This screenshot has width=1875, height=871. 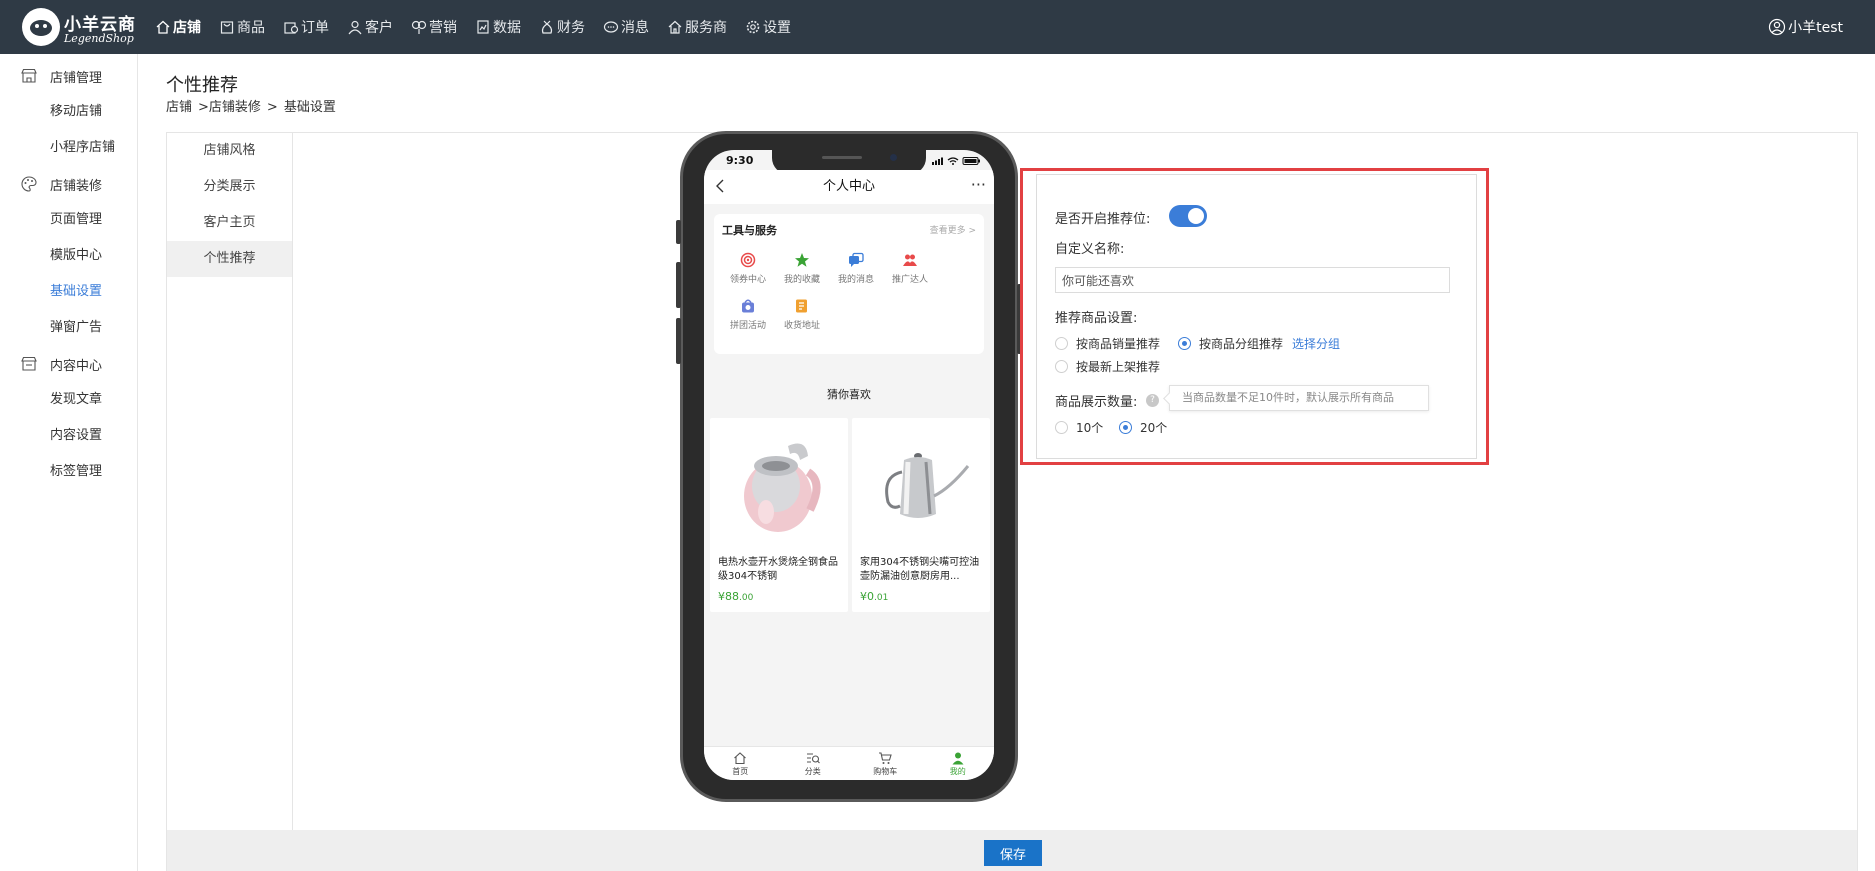 I want to click on status-time: 9:30, so click(x=740, y=160).